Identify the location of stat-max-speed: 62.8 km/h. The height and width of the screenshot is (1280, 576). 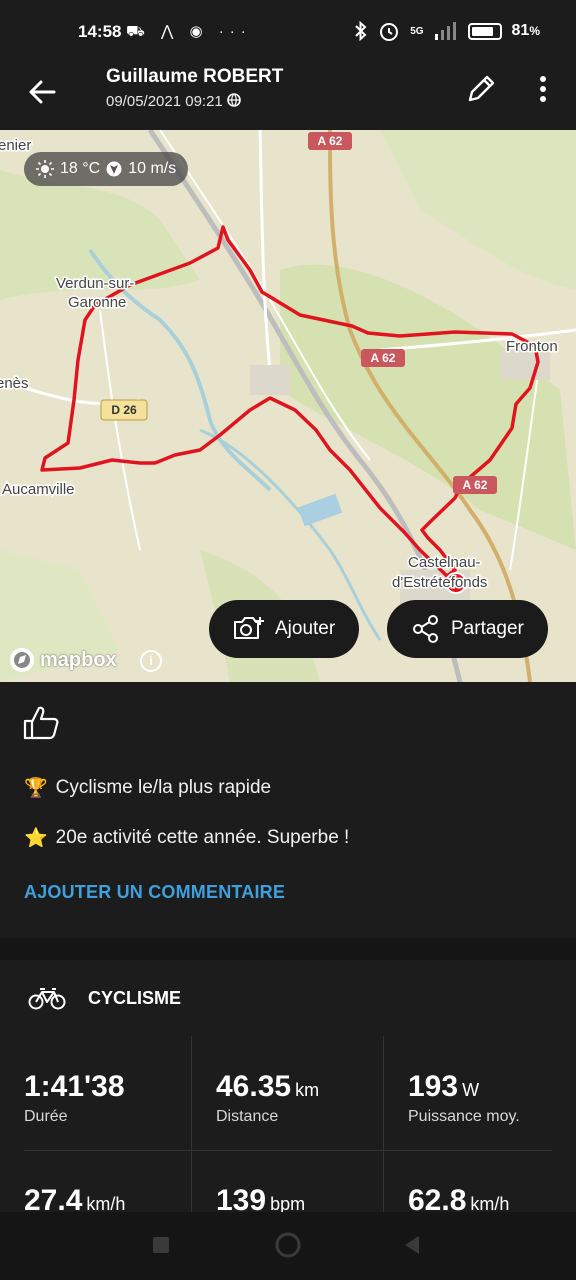
(458, 1198).